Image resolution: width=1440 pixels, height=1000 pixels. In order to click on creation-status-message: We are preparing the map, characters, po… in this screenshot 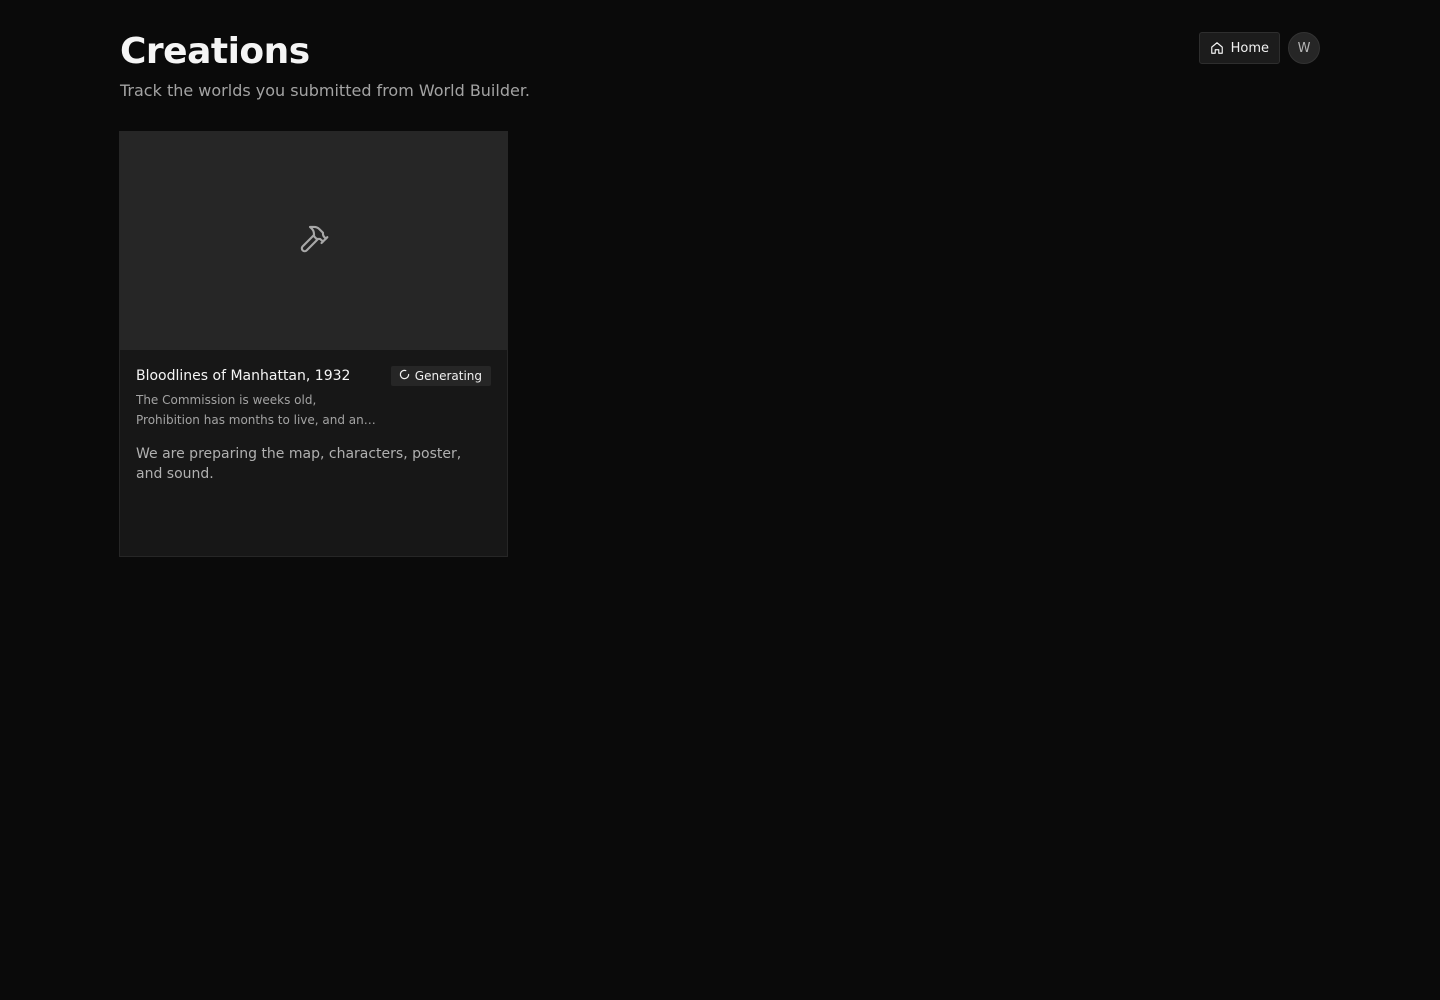, I will do `click(299, 464)`.